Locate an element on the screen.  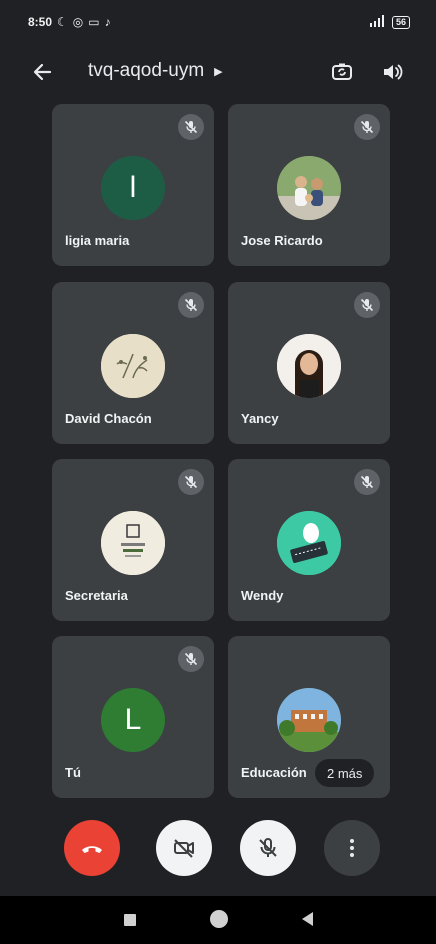
participant-name: ligia maria is located at coordinates (97, 240).